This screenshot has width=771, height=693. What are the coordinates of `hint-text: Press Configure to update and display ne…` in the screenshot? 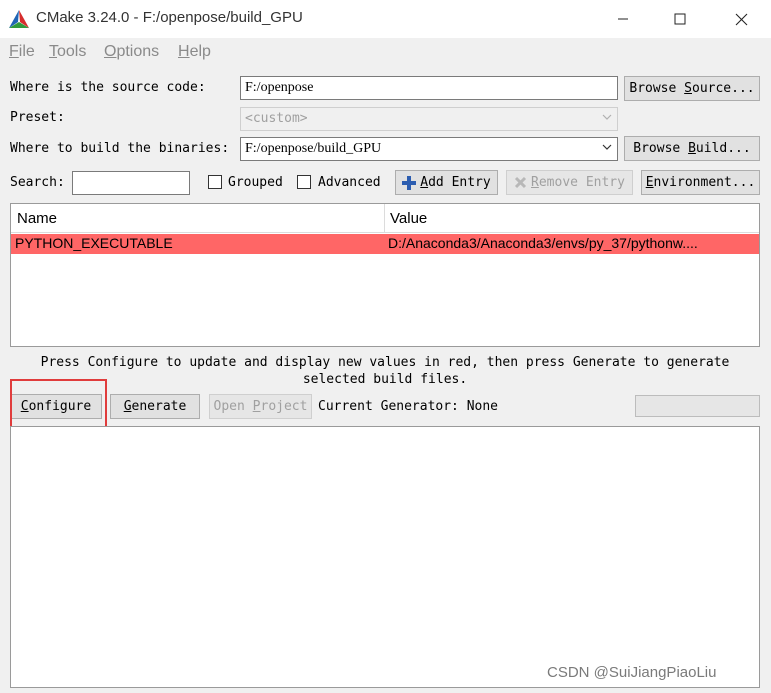 It's located at (385, 371).